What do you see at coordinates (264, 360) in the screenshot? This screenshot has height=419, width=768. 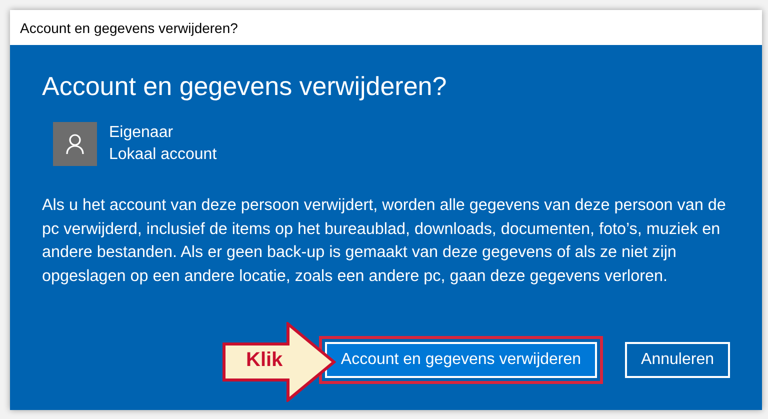 I see `callout-label: Klik` at bounding box center [264, 360].